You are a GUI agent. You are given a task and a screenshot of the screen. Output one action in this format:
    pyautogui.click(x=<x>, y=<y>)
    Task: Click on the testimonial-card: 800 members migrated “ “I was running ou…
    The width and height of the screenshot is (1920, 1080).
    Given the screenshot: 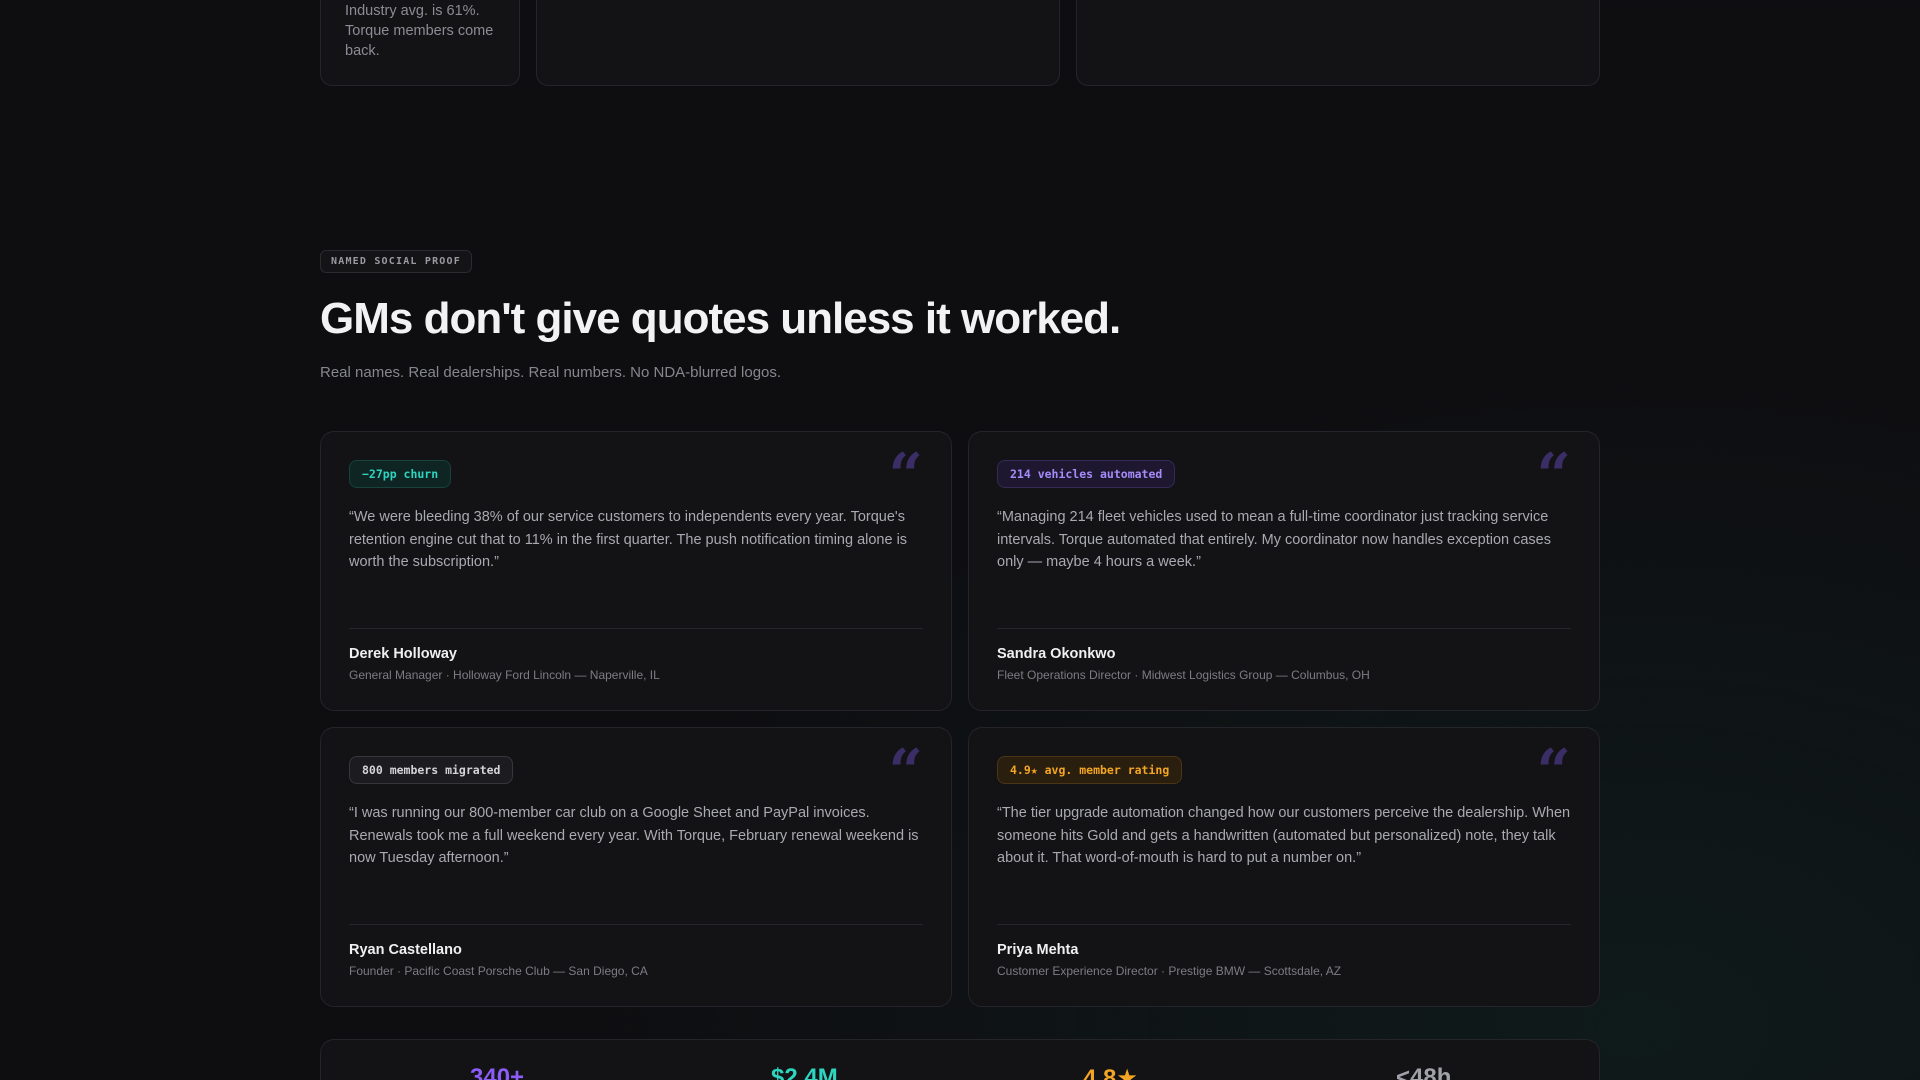 What is the action you would take?
    pyautogui.click(x=636, y=867)
    